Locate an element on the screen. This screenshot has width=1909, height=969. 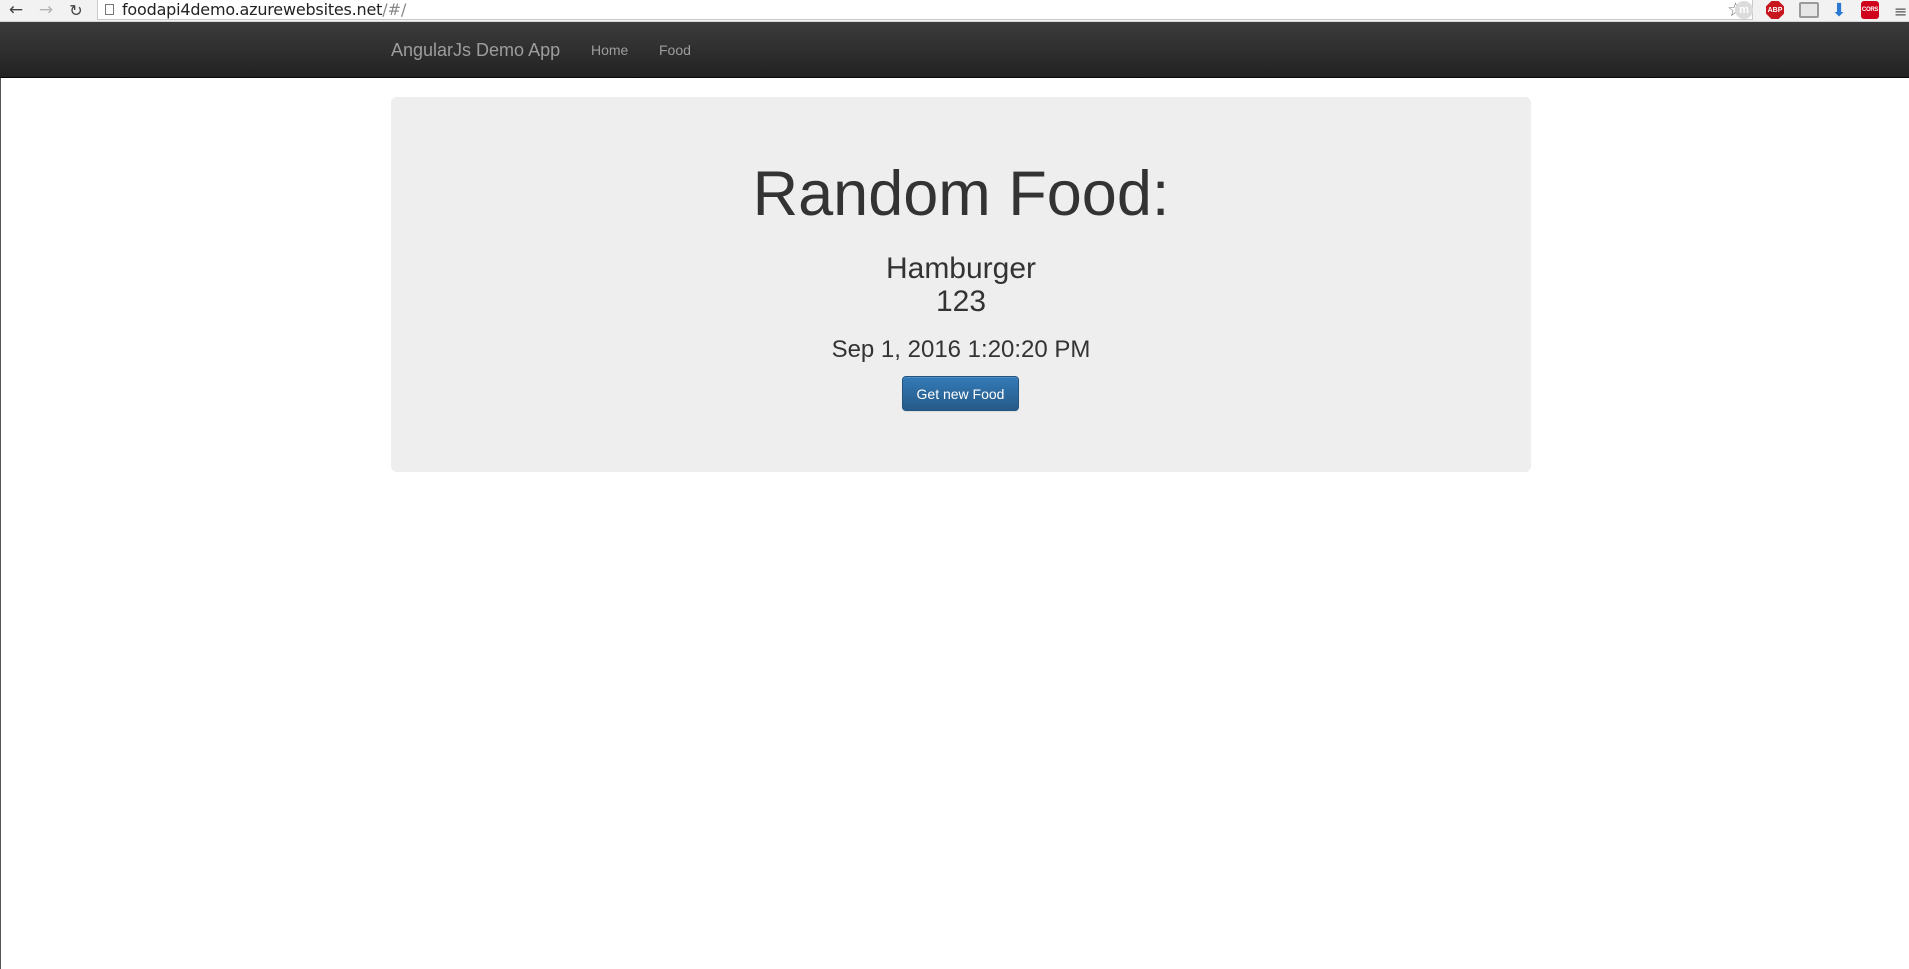
nav-link-food: Food is located at coordinates (675, 50).